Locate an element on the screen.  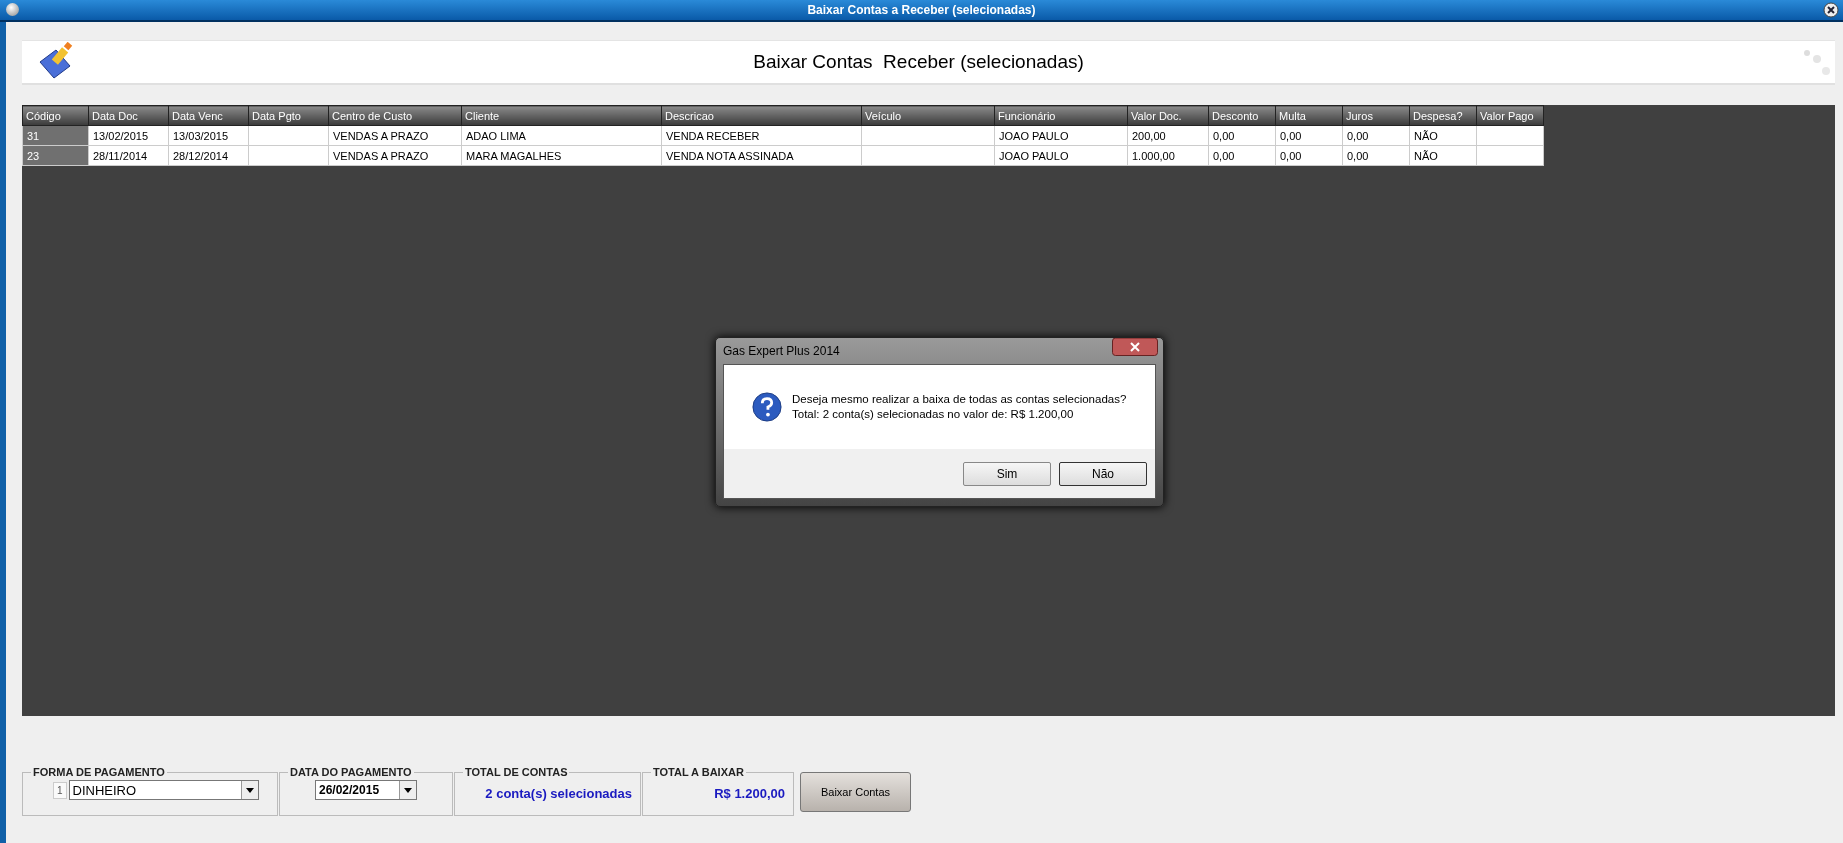
column-header: Veículo is located at coordinates (928, 115).